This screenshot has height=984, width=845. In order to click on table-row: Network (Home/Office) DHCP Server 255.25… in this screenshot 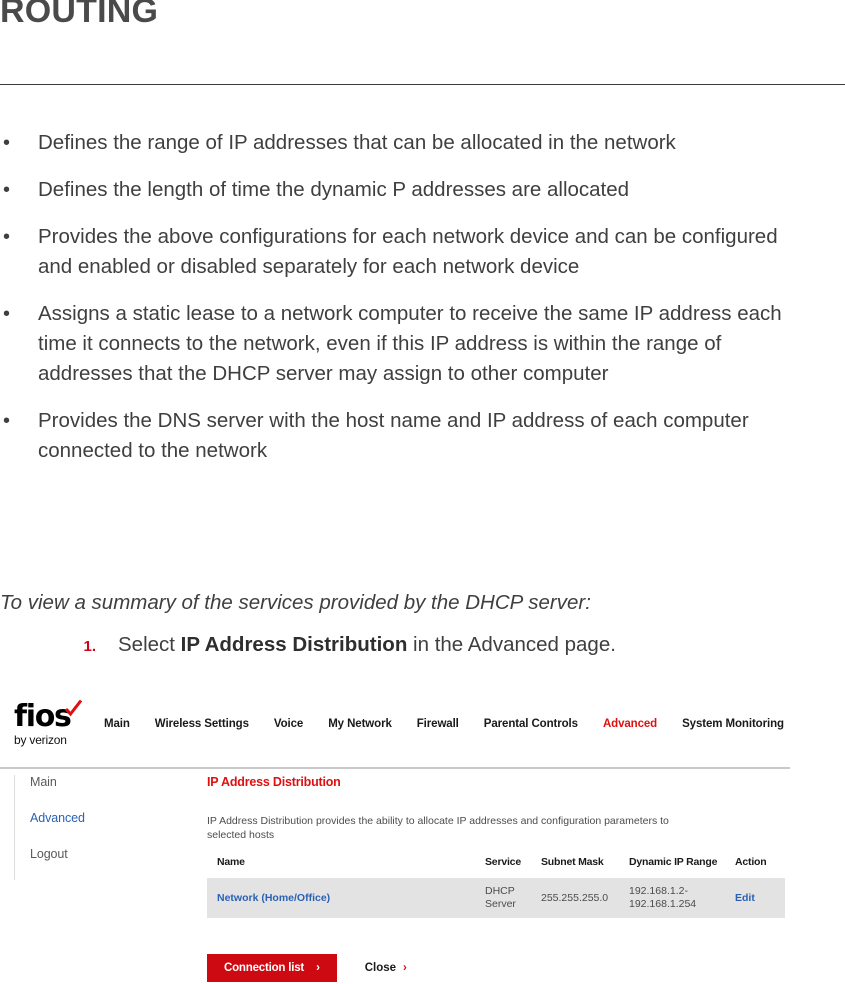, I will do `click(496, 898)`.